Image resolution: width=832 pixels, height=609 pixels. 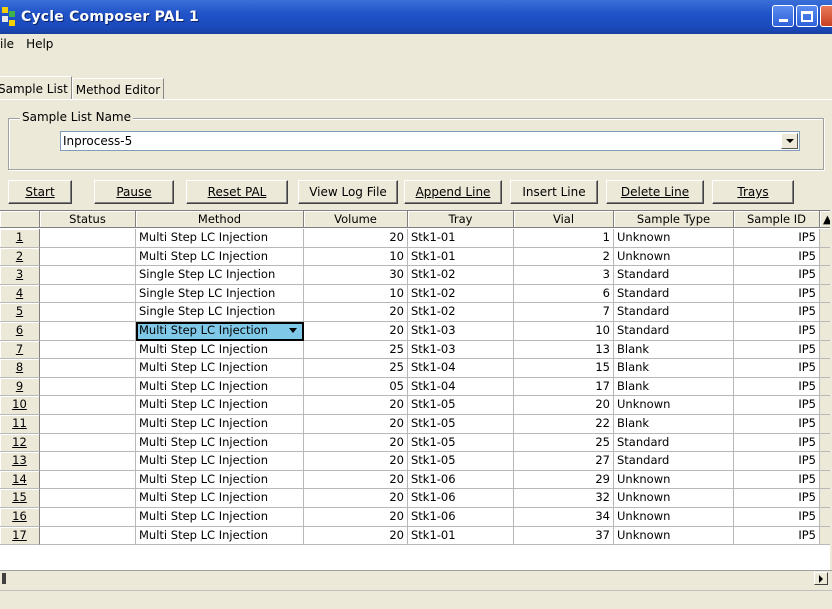 I want to click on cell-vial: 7, so click(x=564, y=312).